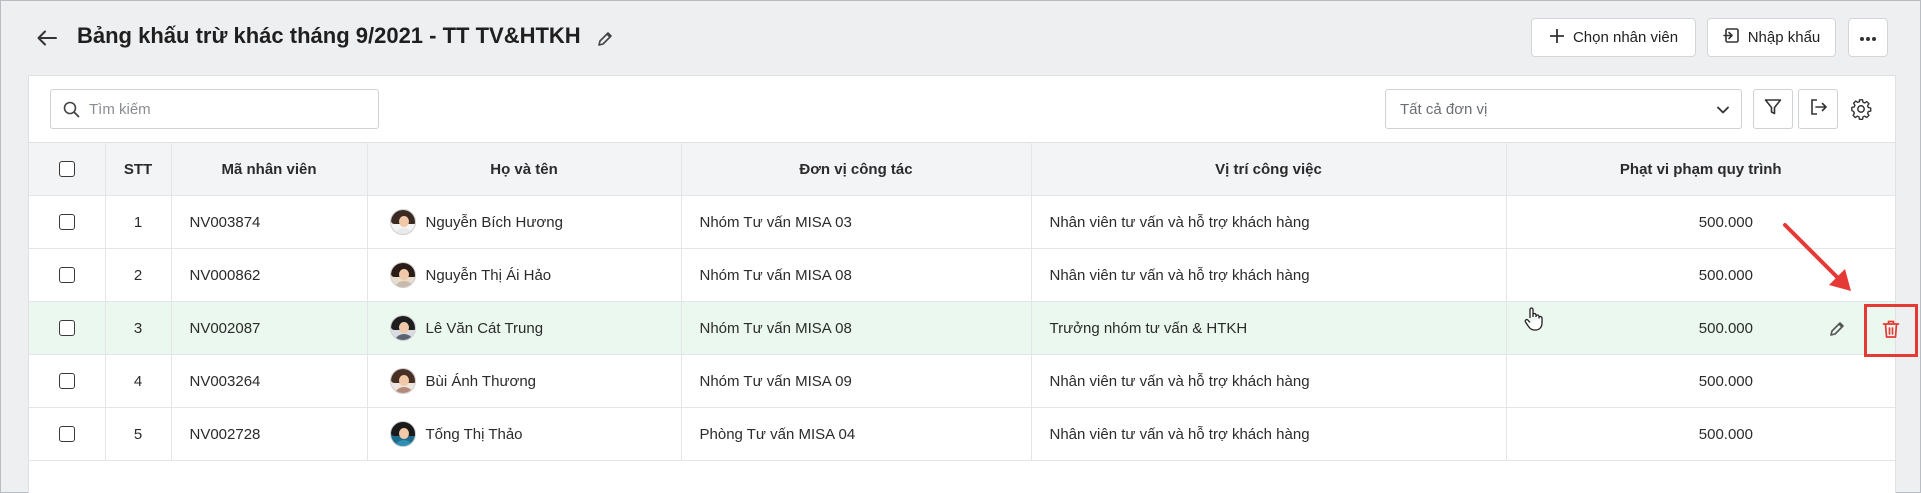 The height and width of the screenshot is (493, 1921). I want to click on row-unit: Nhóm Tư vấn MISA 03, so click(856, 222).